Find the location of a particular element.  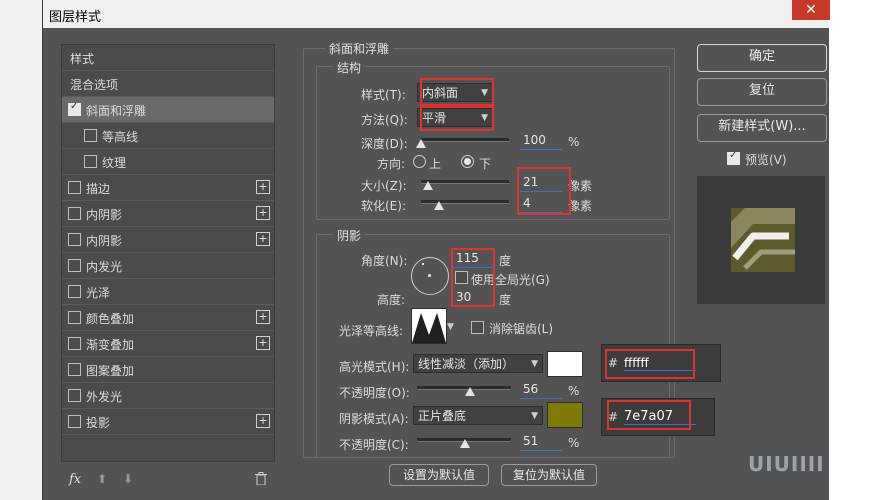

ok-button: 确定 is located at coordinates (762, 58).